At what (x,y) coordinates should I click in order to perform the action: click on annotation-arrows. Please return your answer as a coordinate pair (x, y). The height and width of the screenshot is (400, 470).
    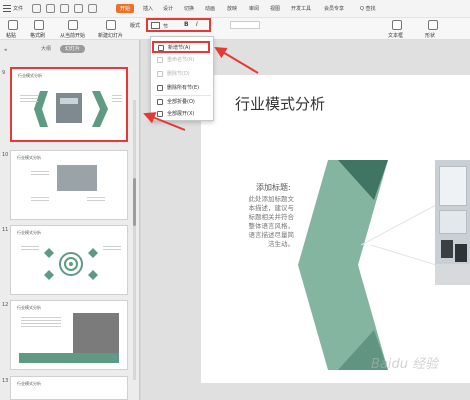
    Looking at the image, I should click on (201, 88).